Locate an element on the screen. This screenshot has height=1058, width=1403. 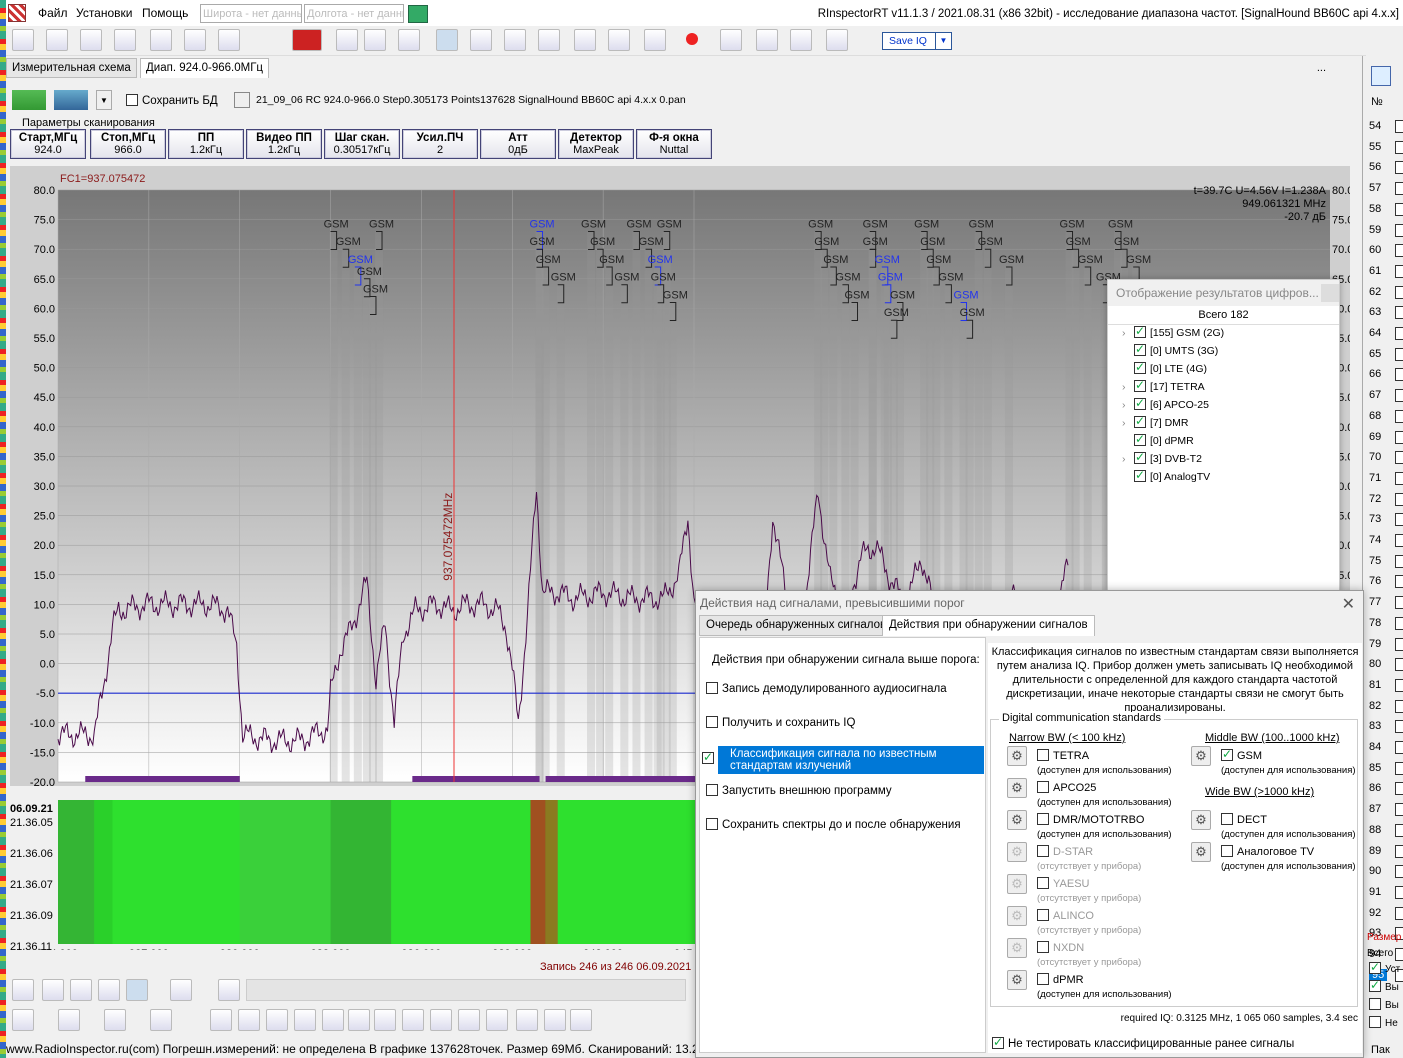
dropdown-arrow-icon: ▼ is located at coordinates (943, 41).